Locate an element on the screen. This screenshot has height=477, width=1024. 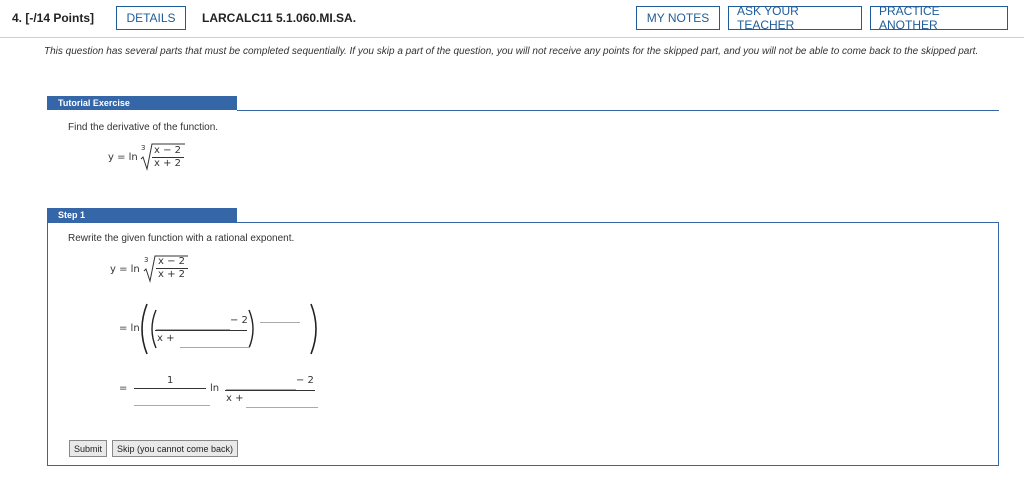
my-notes-button: MY NOTES is located at coordinates (678, 18).